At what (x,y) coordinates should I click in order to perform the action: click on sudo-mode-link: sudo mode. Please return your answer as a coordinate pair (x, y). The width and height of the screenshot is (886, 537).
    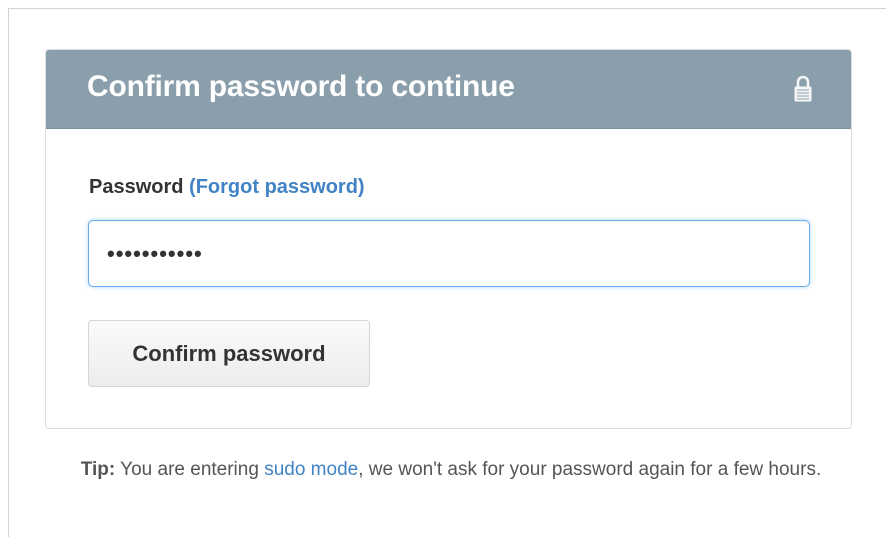
    Looking at the image, I should click on (311, 469).